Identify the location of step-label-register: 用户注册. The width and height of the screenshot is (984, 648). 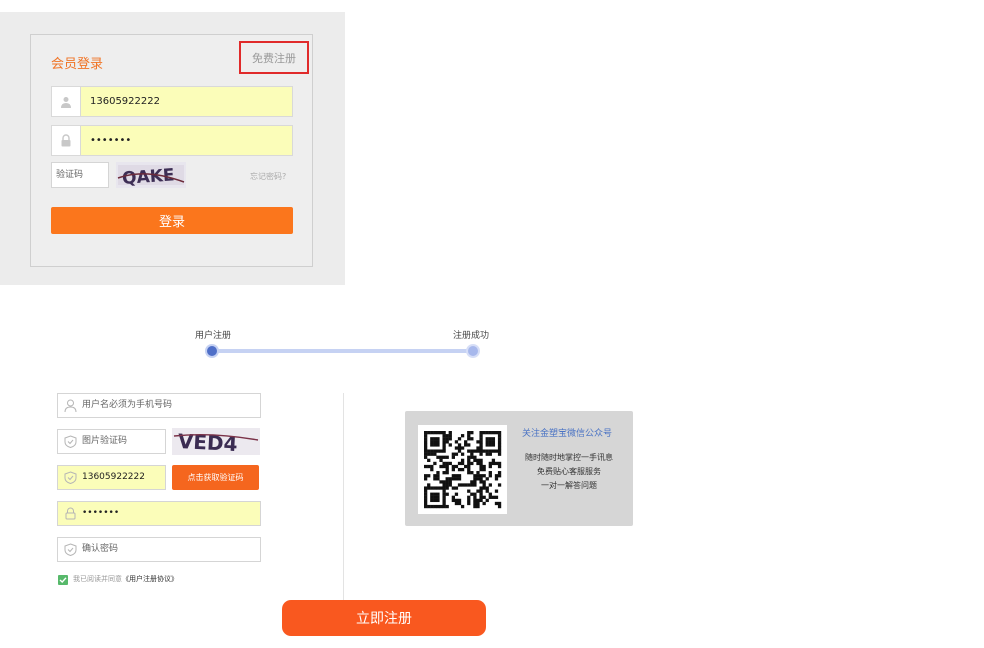
(213, 336).